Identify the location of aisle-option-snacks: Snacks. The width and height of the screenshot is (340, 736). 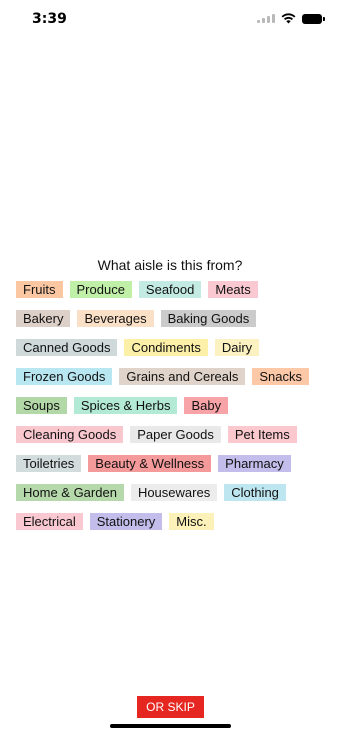
(281, 376).